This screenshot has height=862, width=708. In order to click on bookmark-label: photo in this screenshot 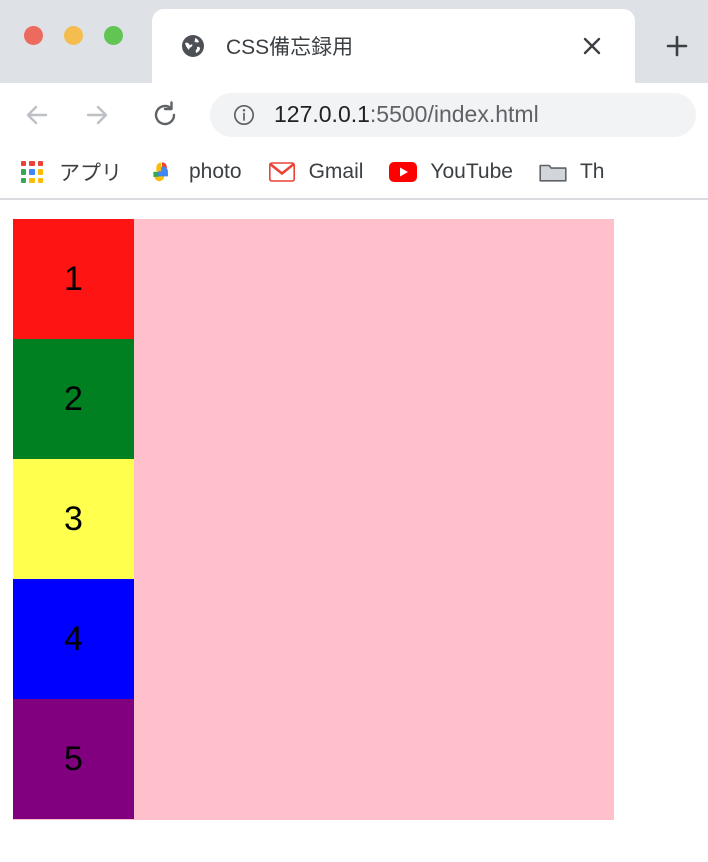, I will do `click(215, 171)`.